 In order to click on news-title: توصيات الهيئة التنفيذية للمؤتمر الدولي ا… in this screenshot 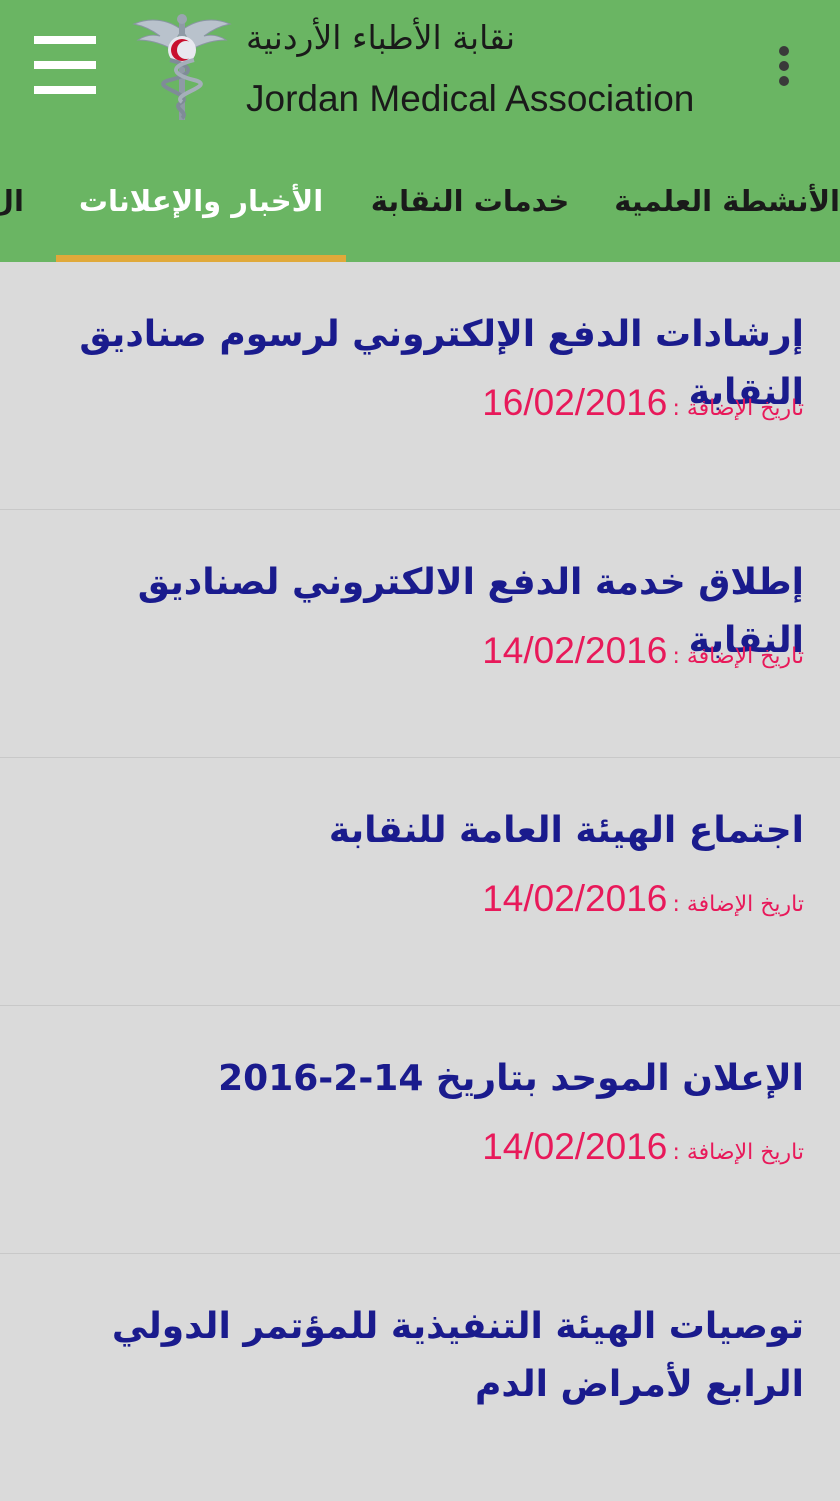, I will do `click(457, 1355)`.